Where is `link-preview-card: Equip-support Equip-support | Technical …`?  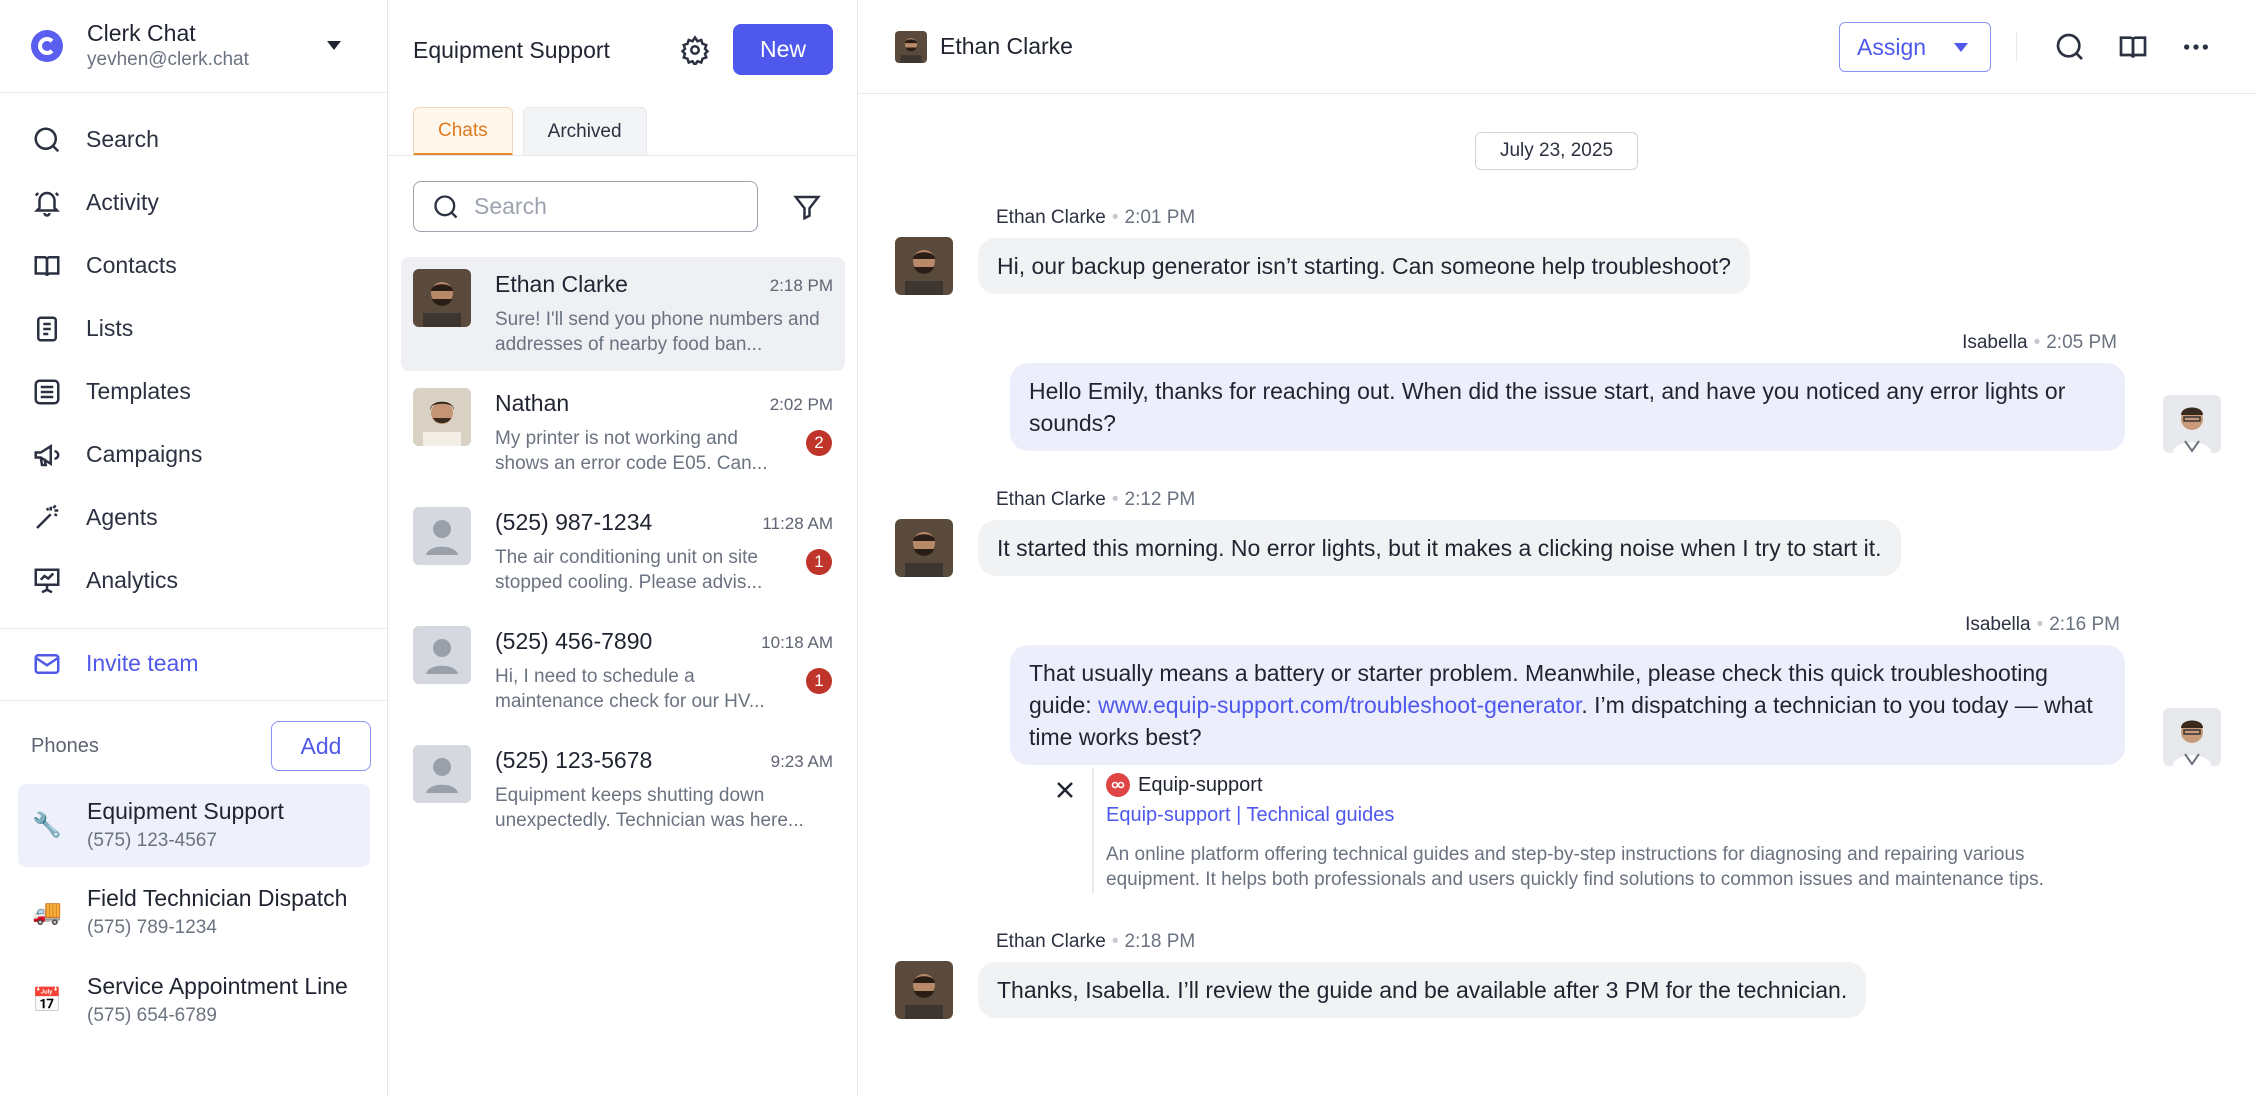 link-preview-card: Equip-support Equip-support | Technical … is located at coordinates (1583, 830).